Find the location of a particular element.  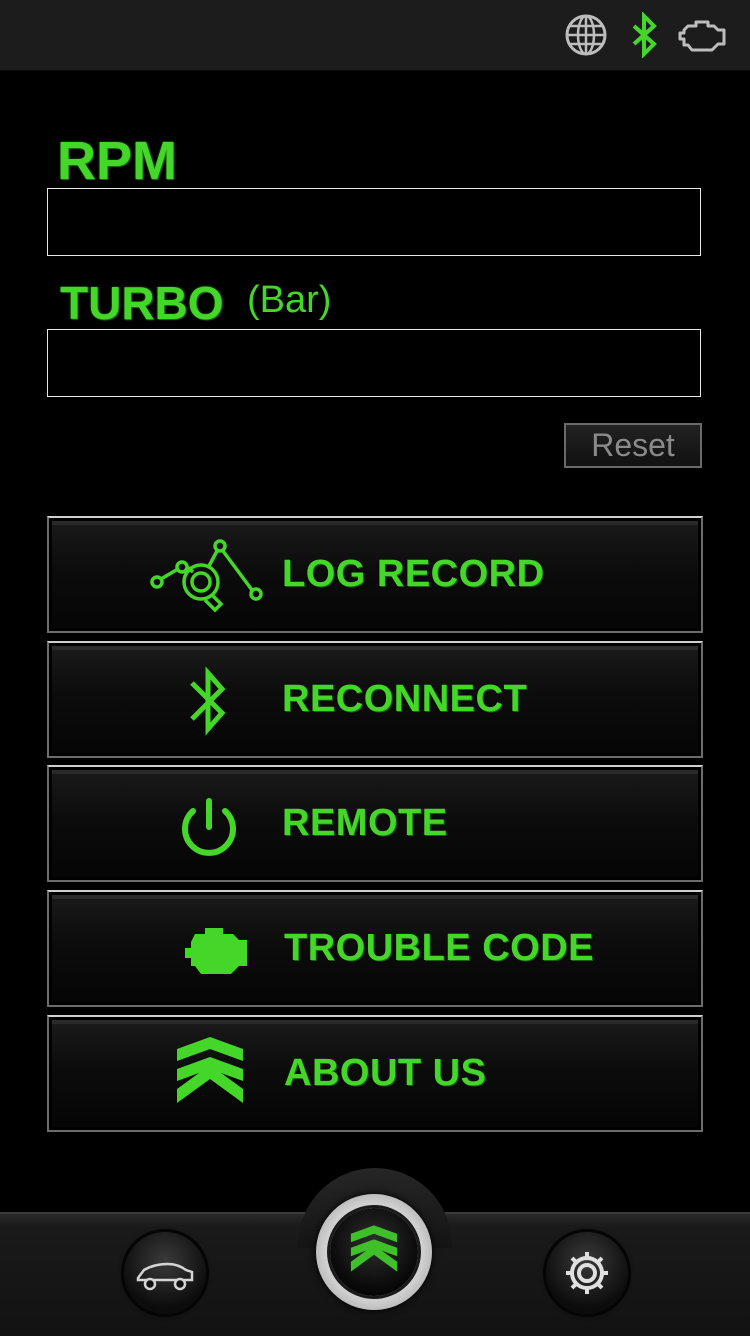

reconnect-label: RECONNECT is located at coordinates (405, 699).